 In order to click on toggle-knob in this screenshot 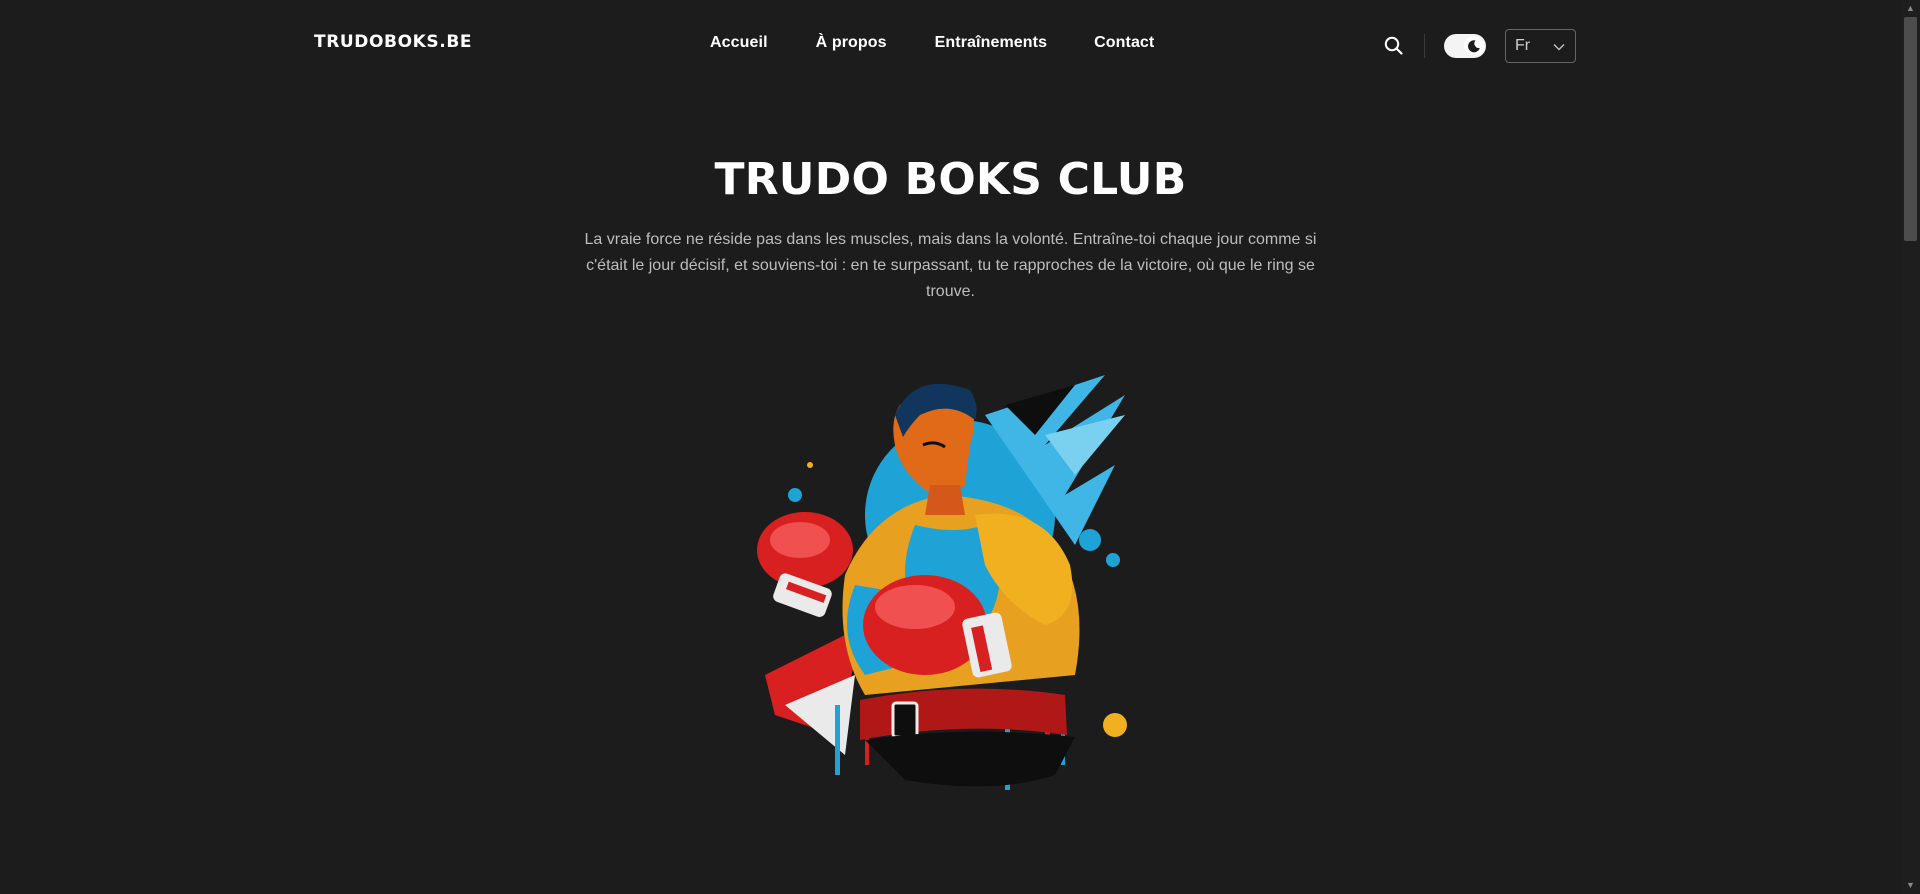, I will do `click(1474, 46)`.